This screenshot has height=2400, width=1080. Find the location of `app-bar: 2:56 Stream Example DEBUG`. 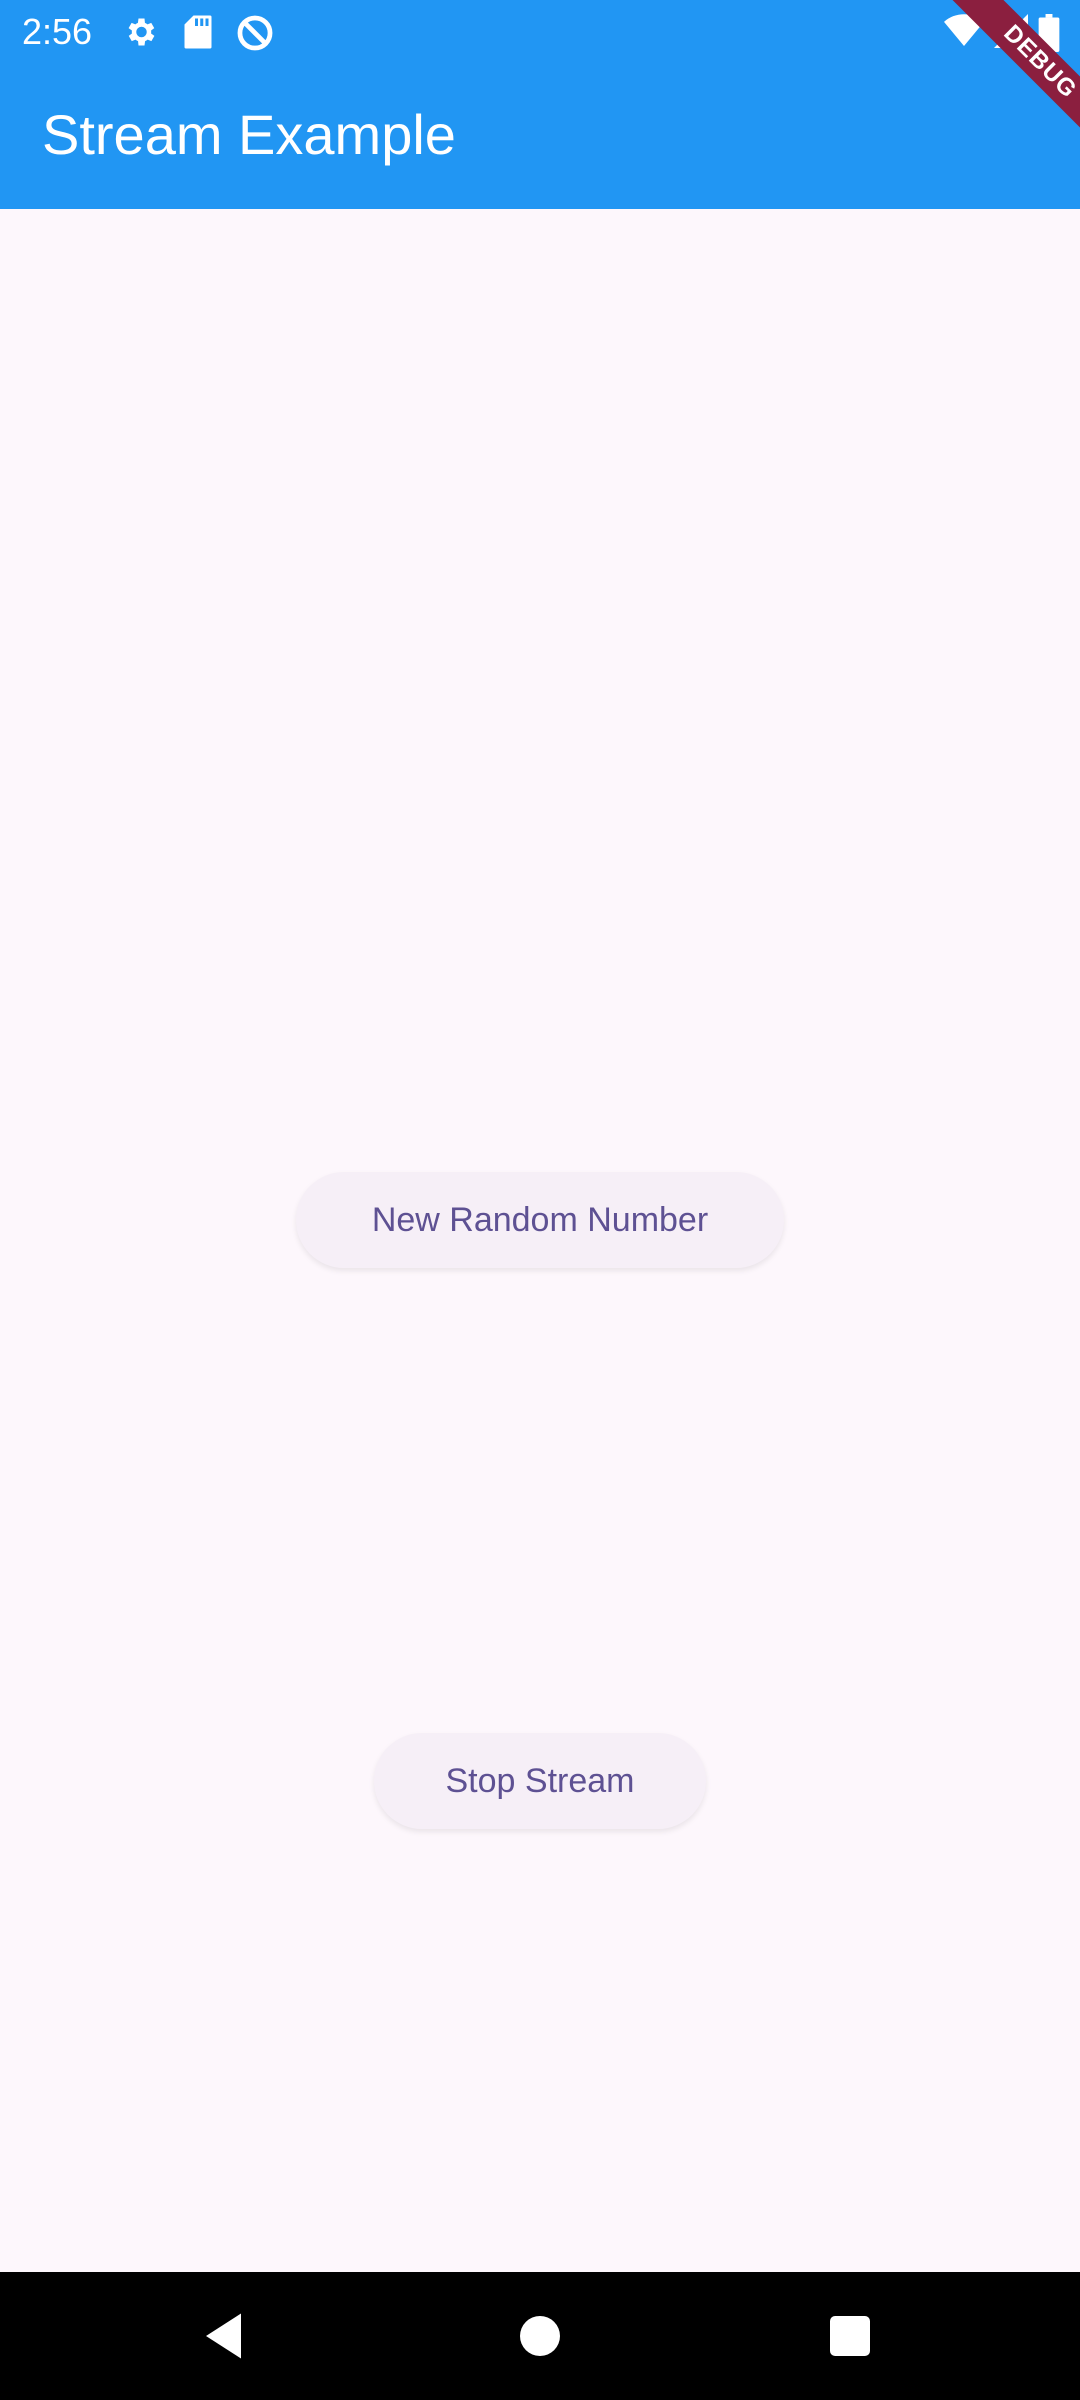

app-bar: 2:56 Stream Example DEBUG is located at coordinates (540, 104).